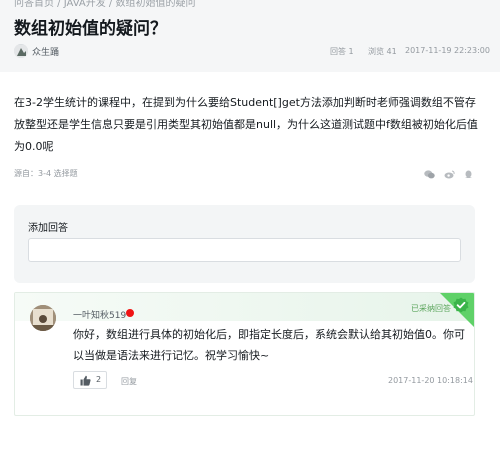 Image resolution: width=500 pixels, height=454 pixels. I want to click on add-answer-label: 添加回答, so click(48, 228).